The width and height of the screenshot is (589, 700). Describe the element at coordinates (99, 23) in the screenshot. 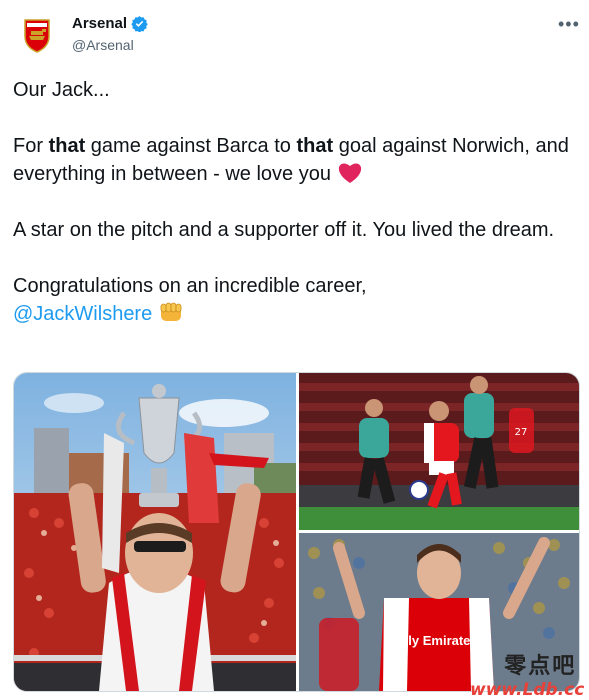

I see `display-name: Arsenal` at that location.